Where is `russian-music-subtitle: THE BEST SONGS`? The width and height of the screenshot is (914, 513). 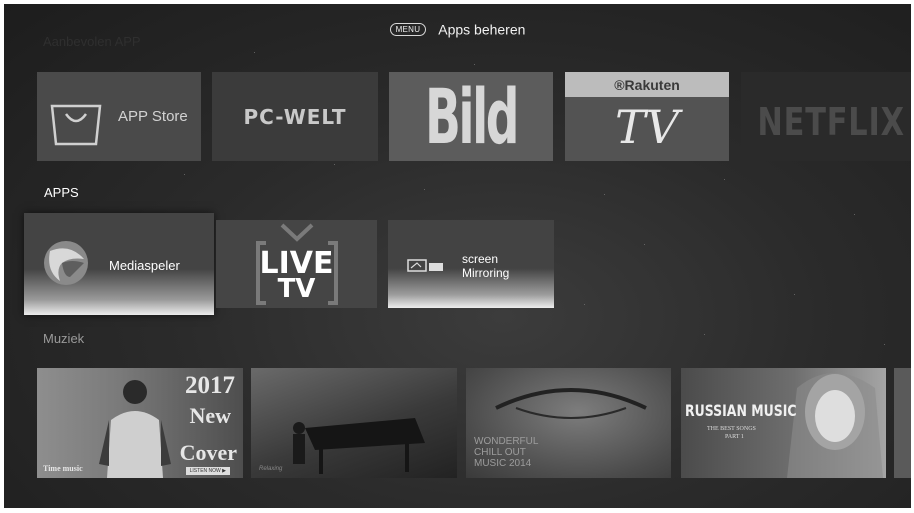 russian-music-subtitle: THE BEST SONGS is located at coordinates (731, 429).